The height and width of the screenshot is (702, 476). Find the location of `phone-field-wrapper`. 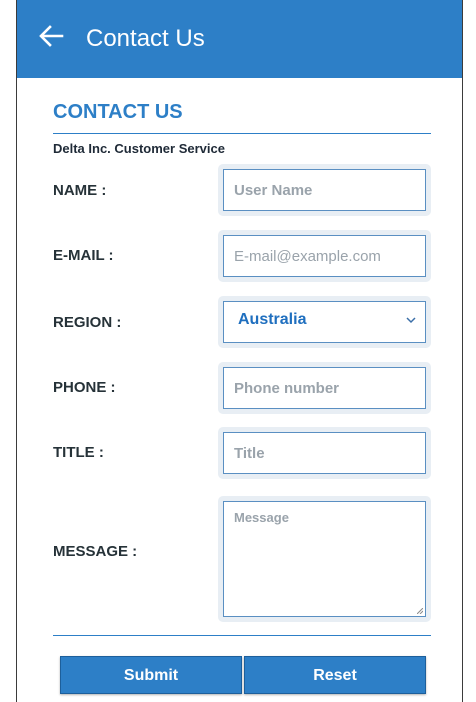

phone-field-wrapper is located at coordinates (324, 388).